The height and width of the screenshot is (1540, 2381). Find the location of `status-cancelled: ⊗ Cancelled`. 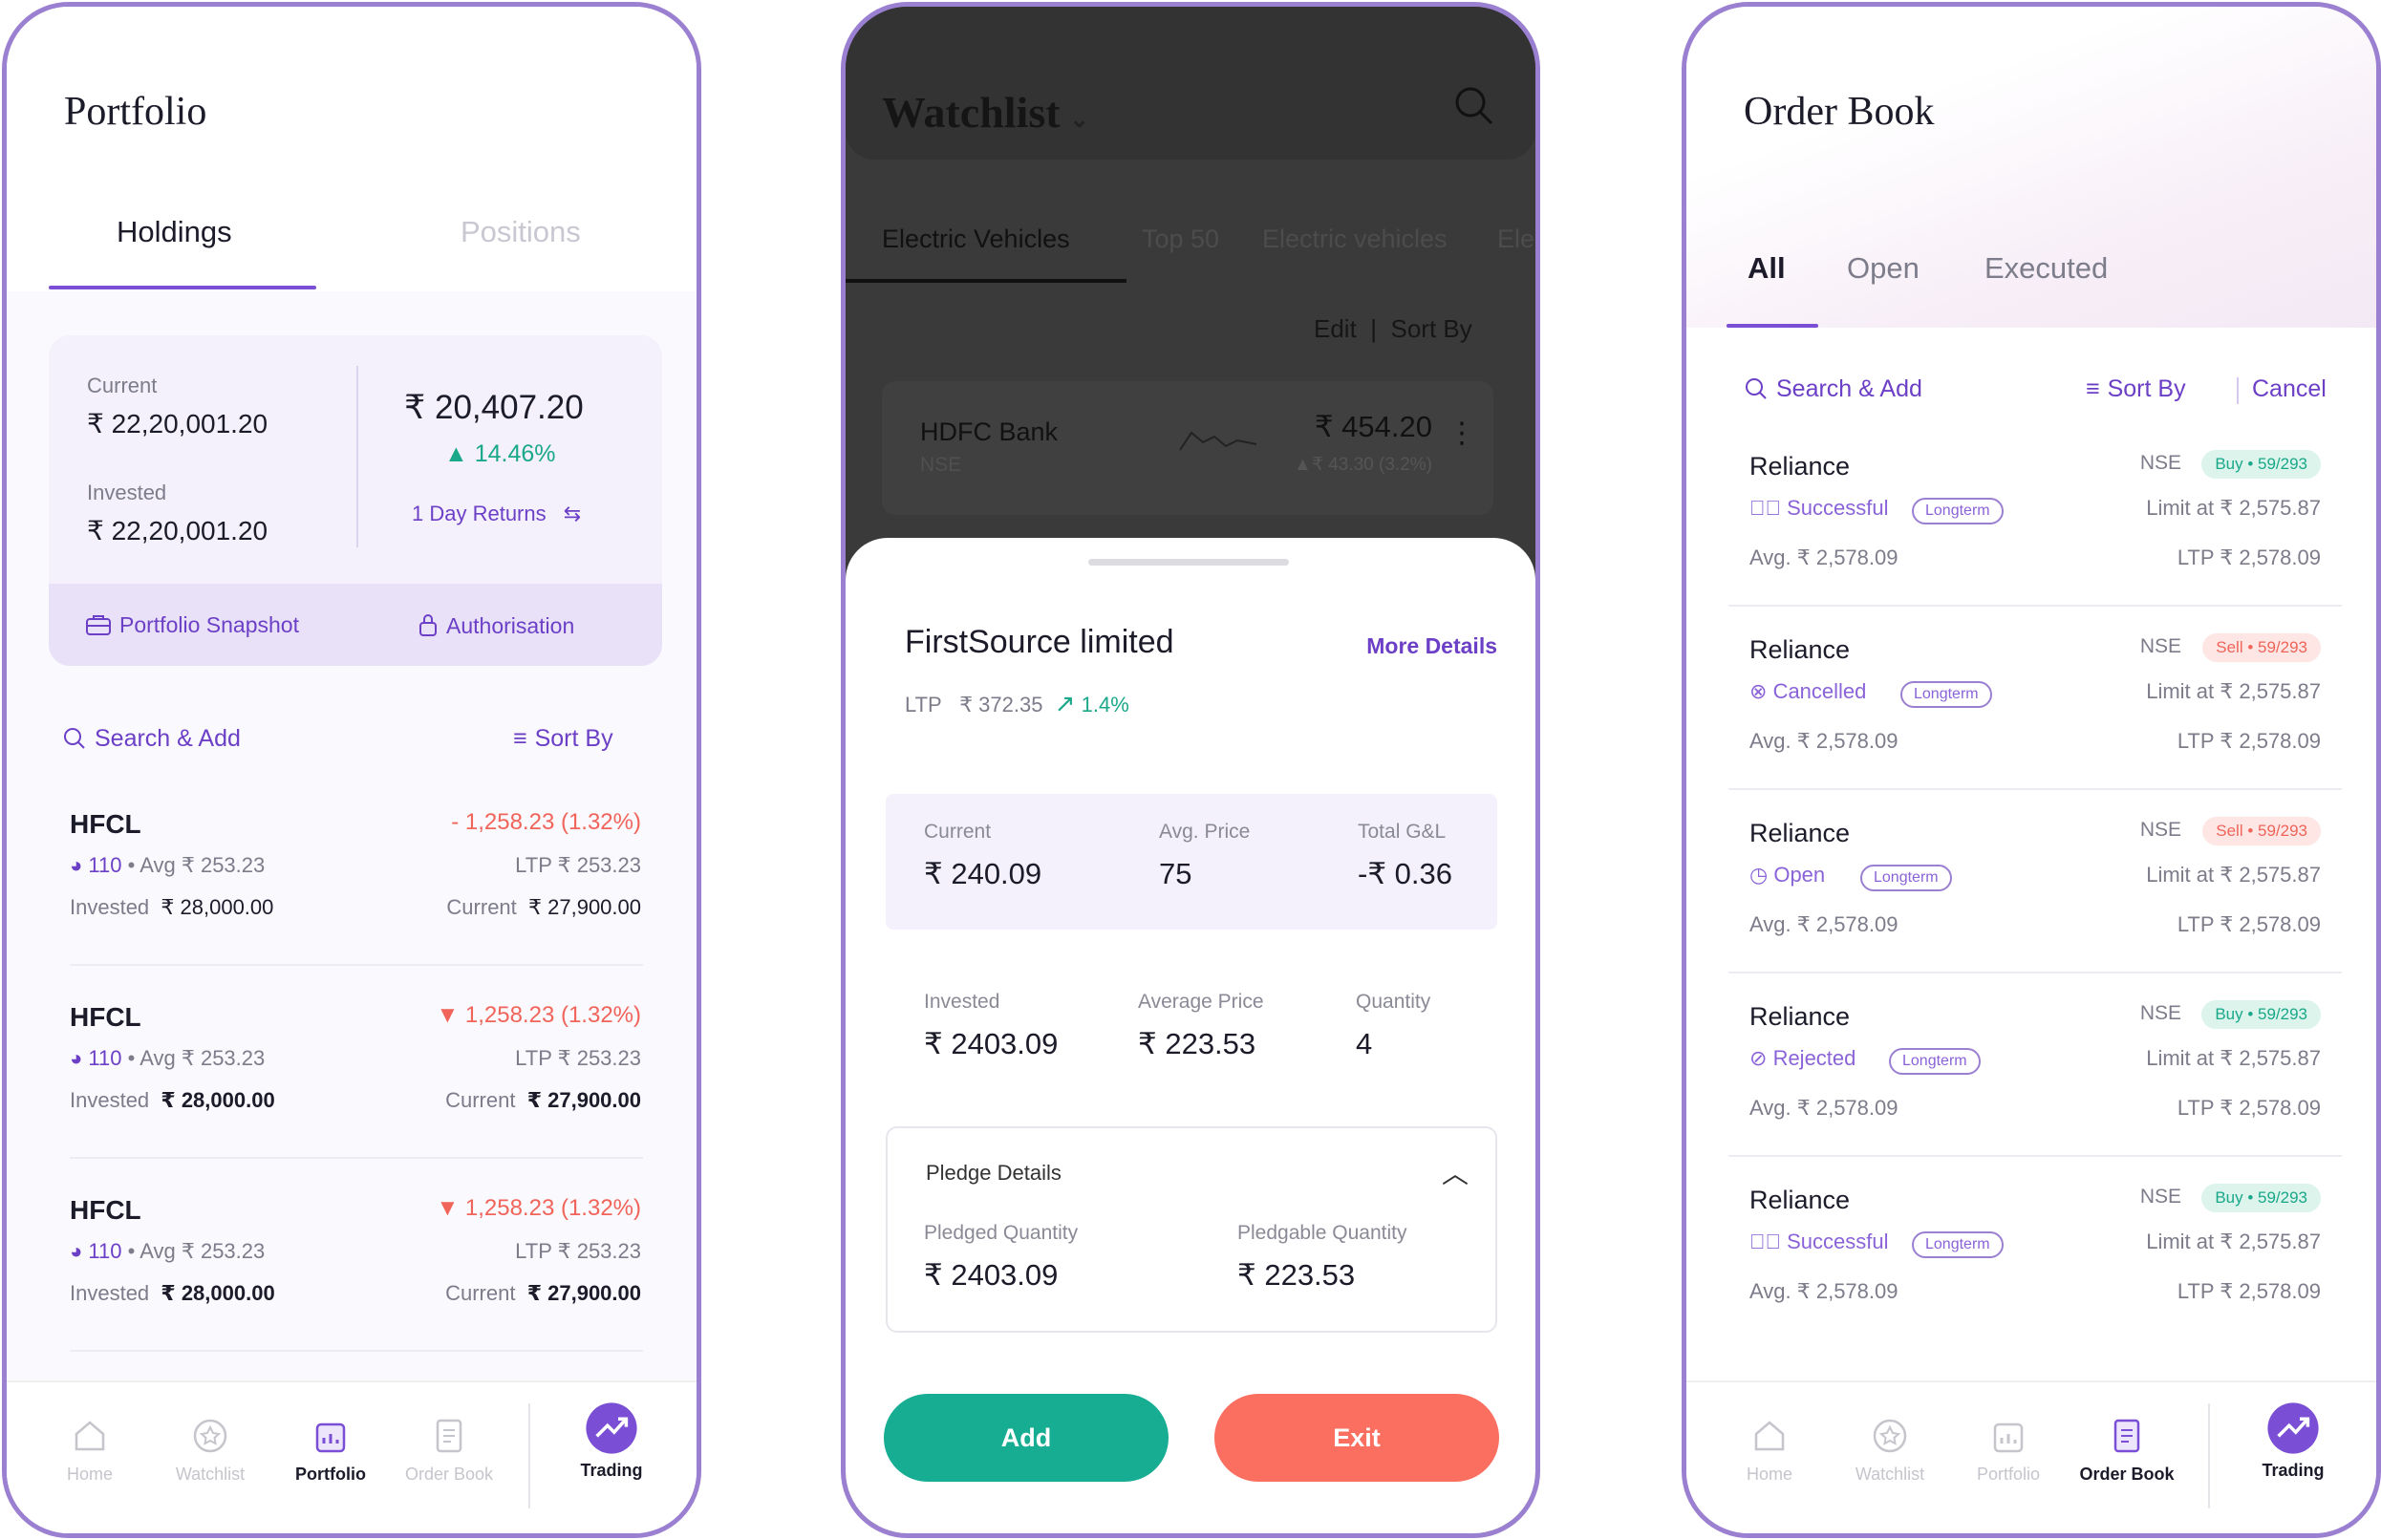

status-cancelled: ⊗ Cancelled is located at coordinates (1808, 691).